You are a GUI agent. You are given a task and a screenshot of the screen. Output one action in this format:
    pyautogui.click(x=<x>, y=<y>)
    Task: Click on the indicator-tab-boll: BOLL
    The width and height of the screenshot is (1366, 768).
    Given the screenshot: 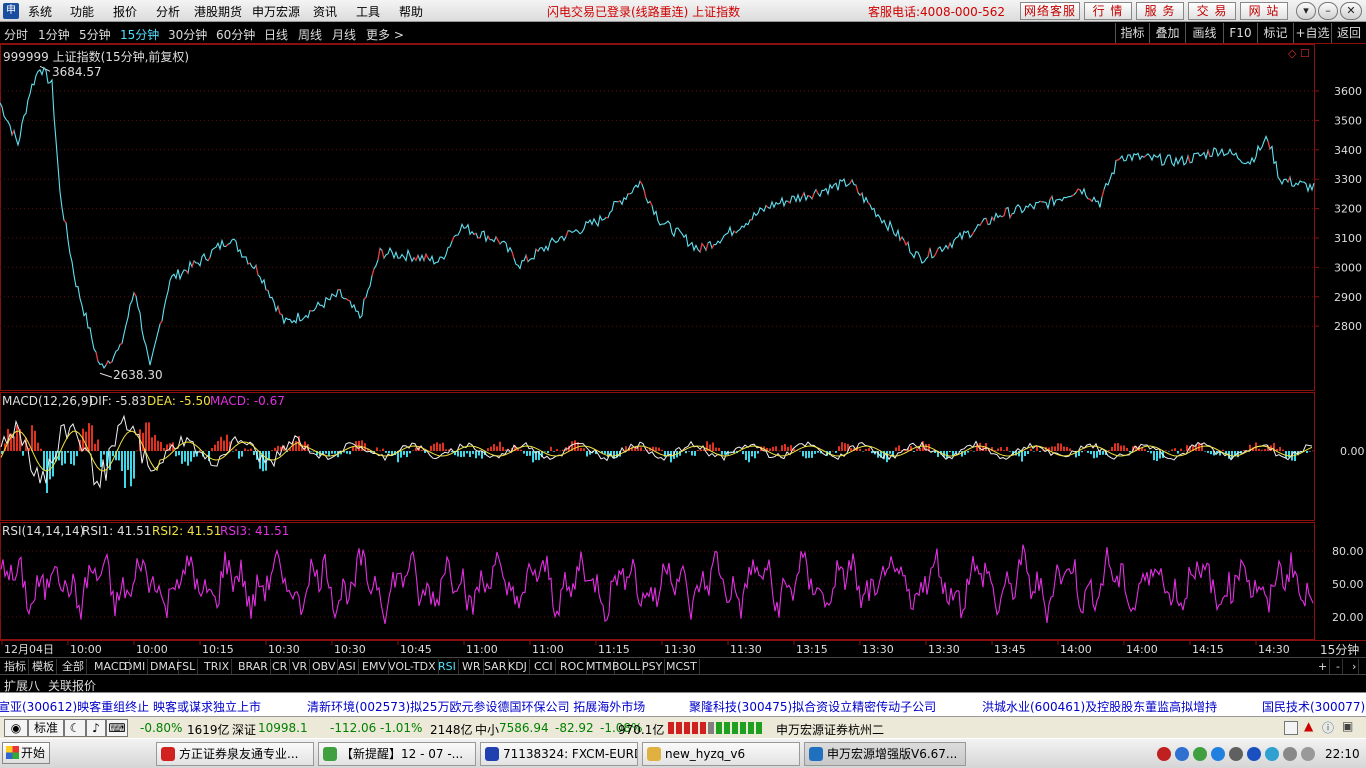 What is the action you would take?
    pyautogui.click(x=627, y=666)
    